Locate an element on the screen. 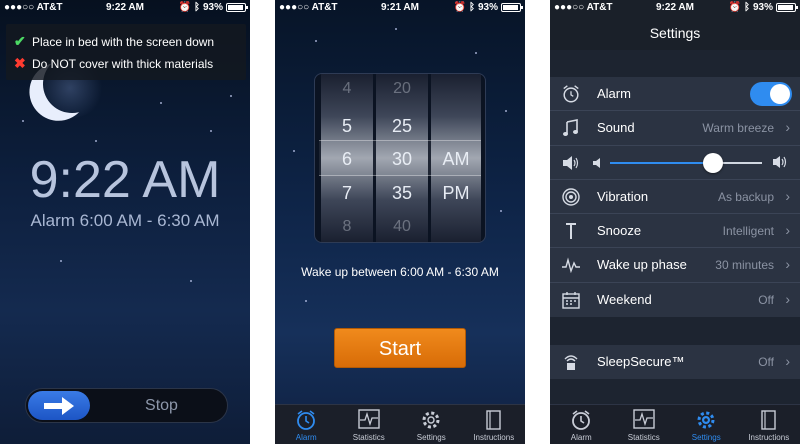 This screenshot has width=800, height=444. hour-option: 7 is located at coordinates (347, 193).